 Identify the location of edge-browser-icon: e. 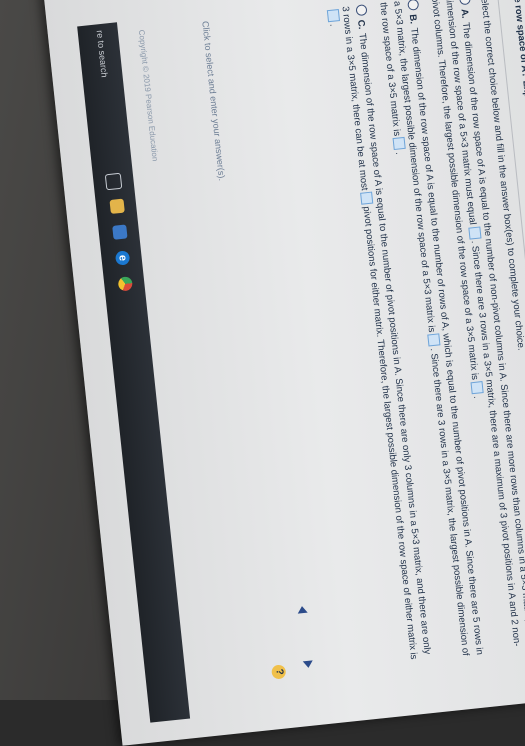
(122, 258).